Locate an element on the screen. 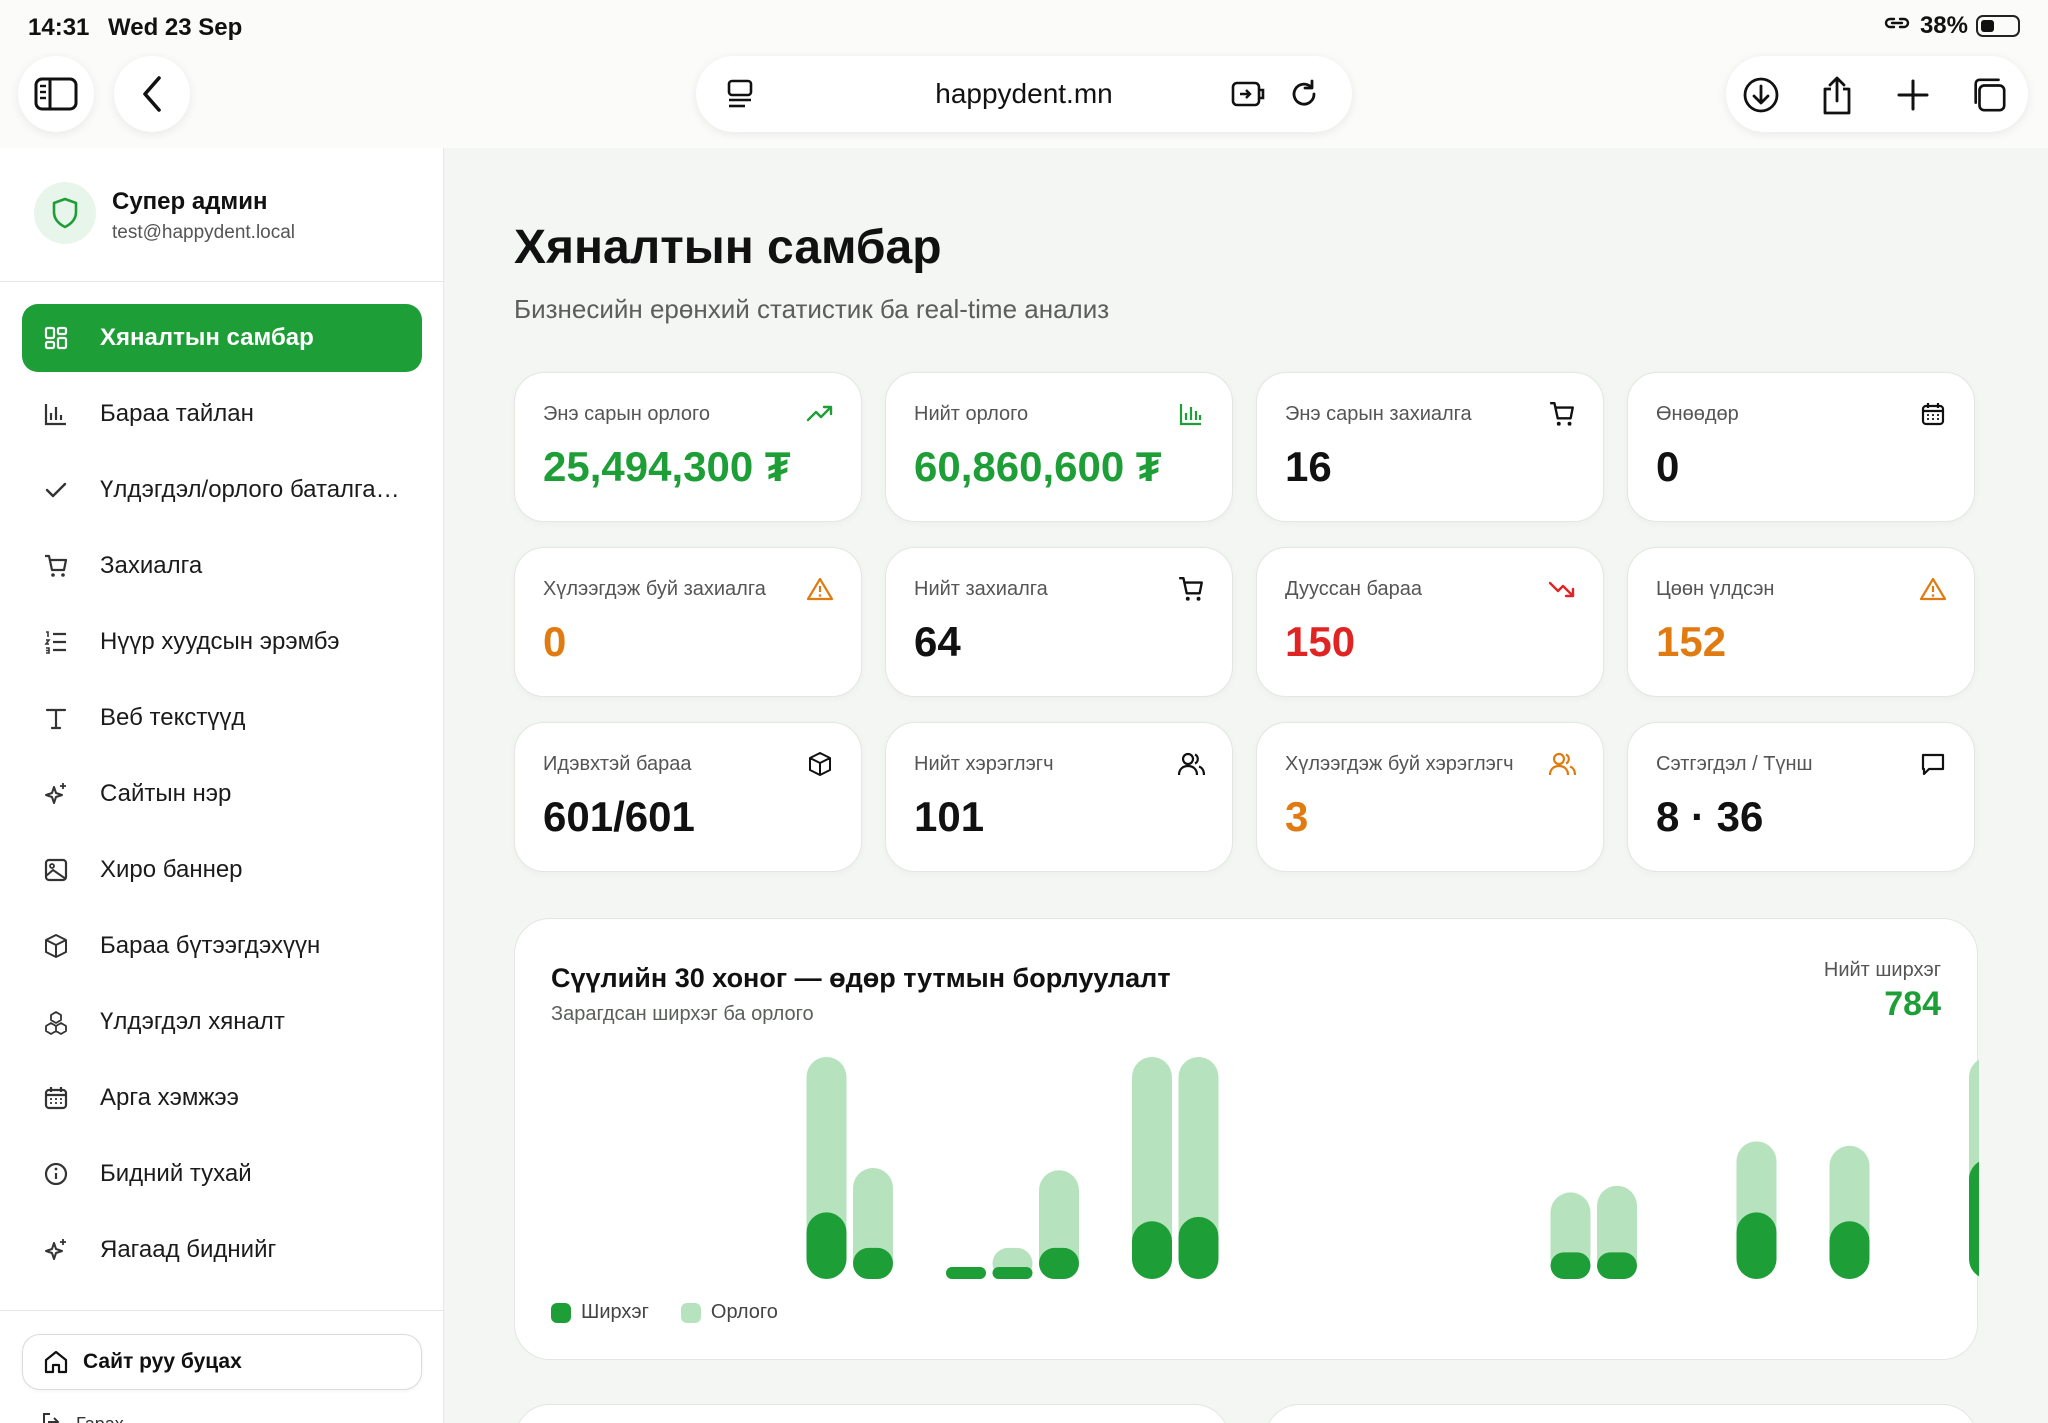 This screenshot has width=2048, height=1423. address-bar: happydent.mn is located at coordinates (1024, 94).